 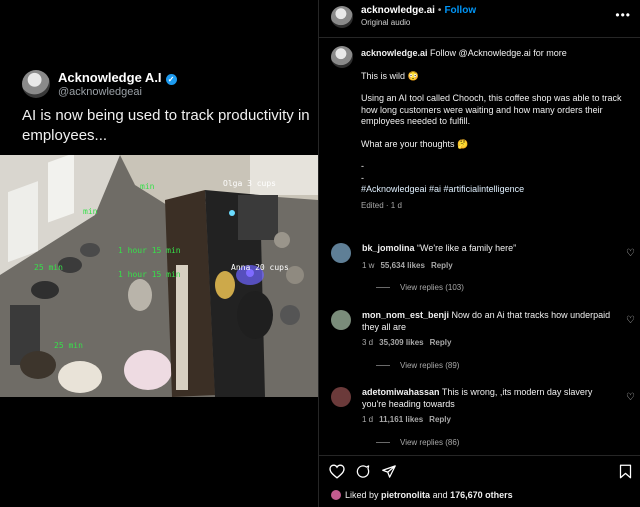 I want to click on view-replies-button: View replies (103), so click(x=420, y=287).